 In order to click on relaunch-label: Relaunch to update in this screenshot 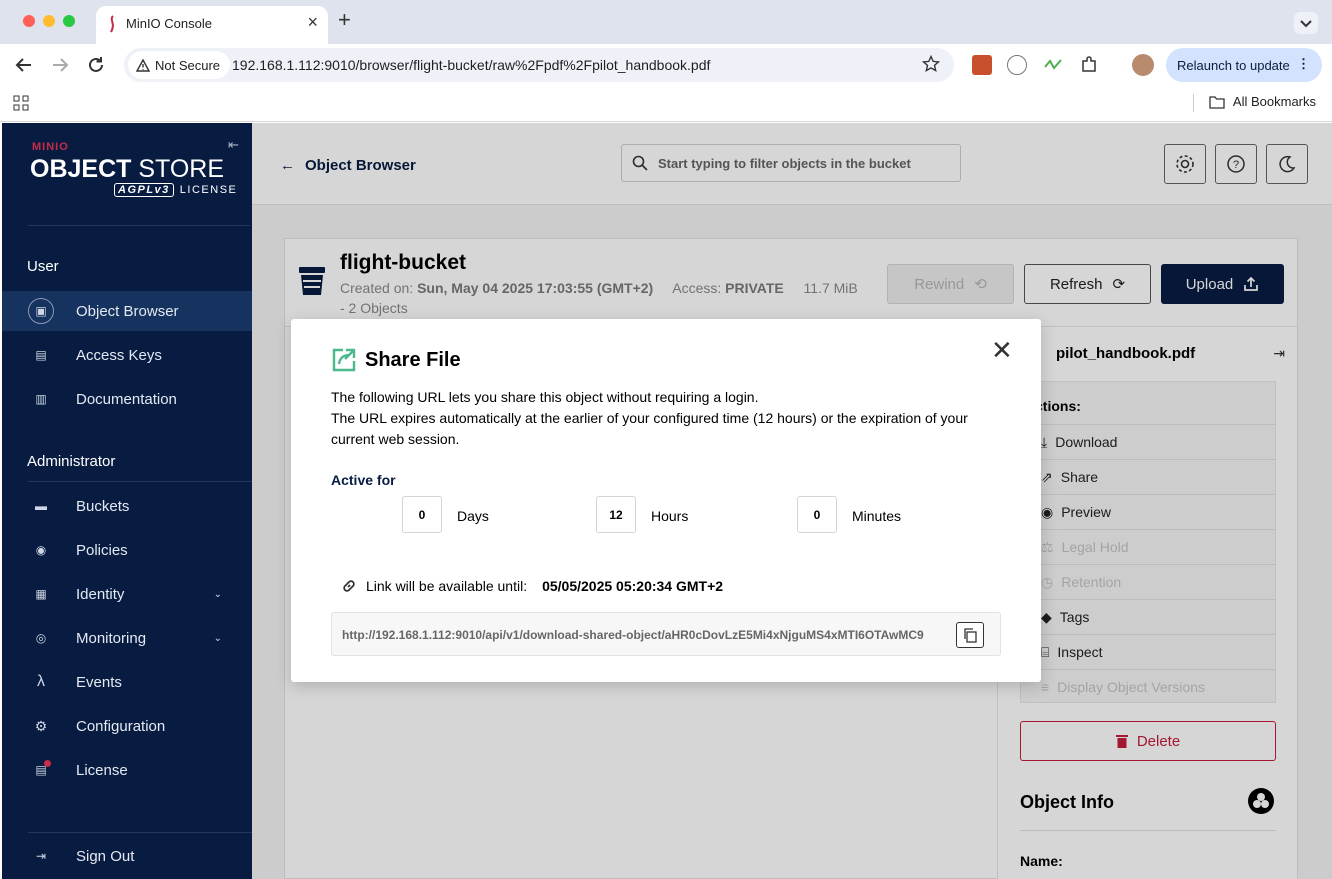, I will do `click(1233, 65)`.